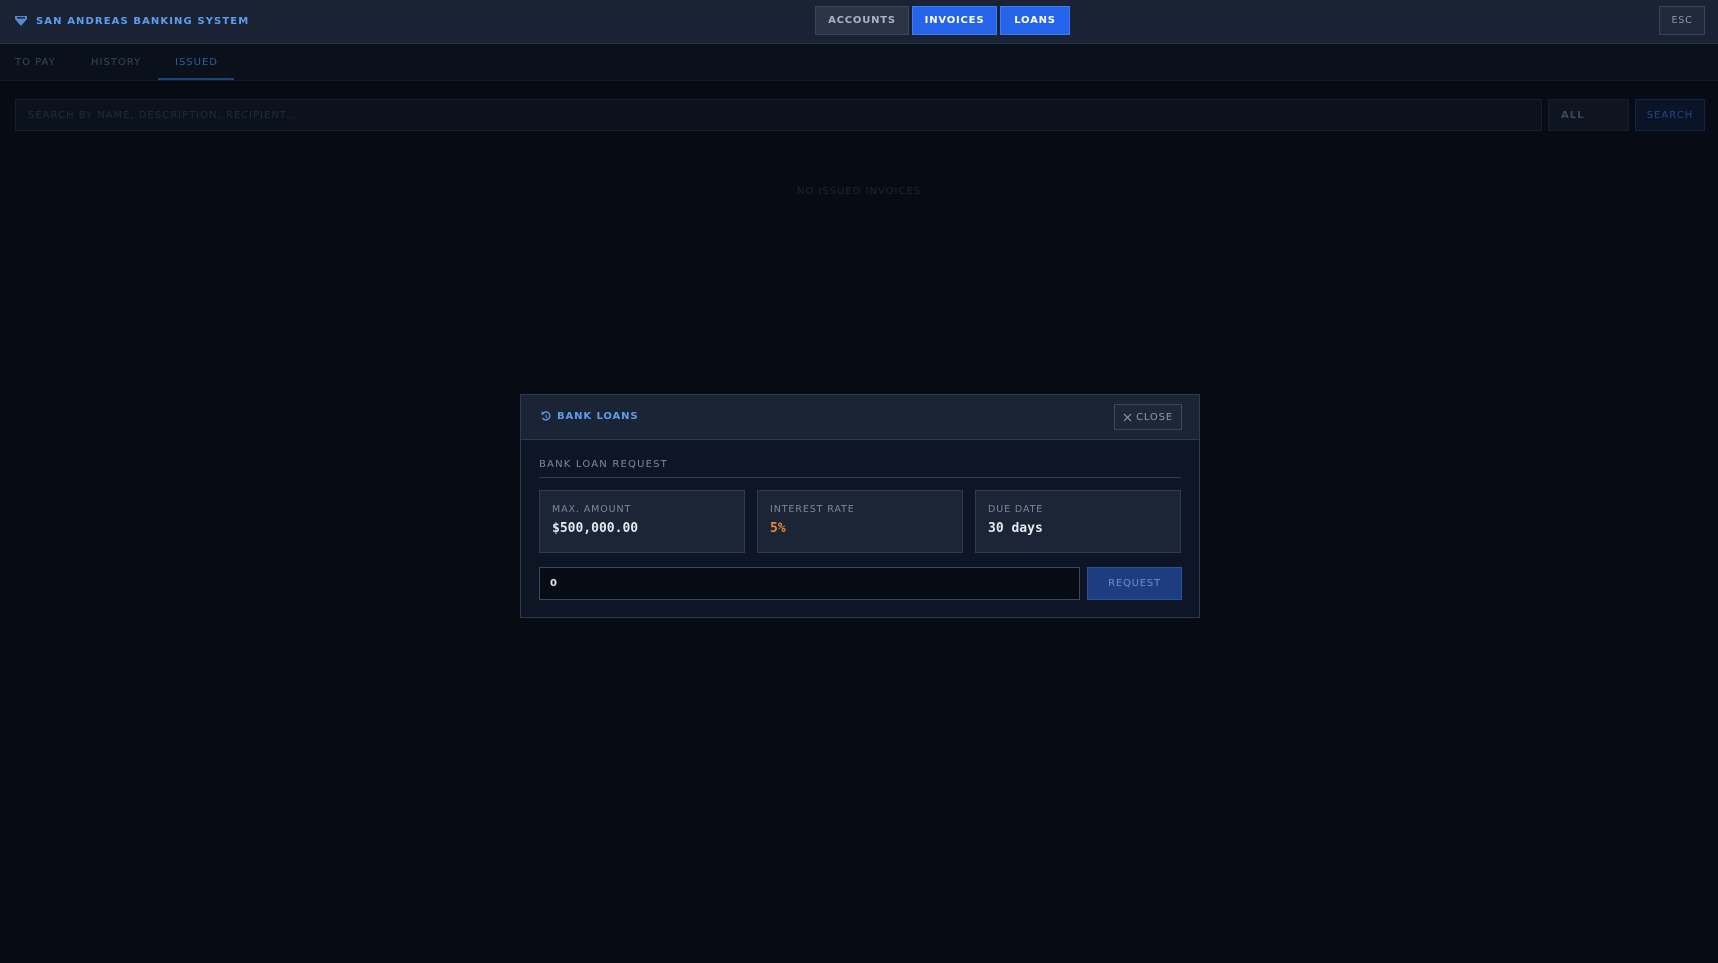 This screenshot has width=1718, height=963. Describe the element at coordinates (1154, 417) in the screenshot. I see `close-label: CLOSE` at that location.